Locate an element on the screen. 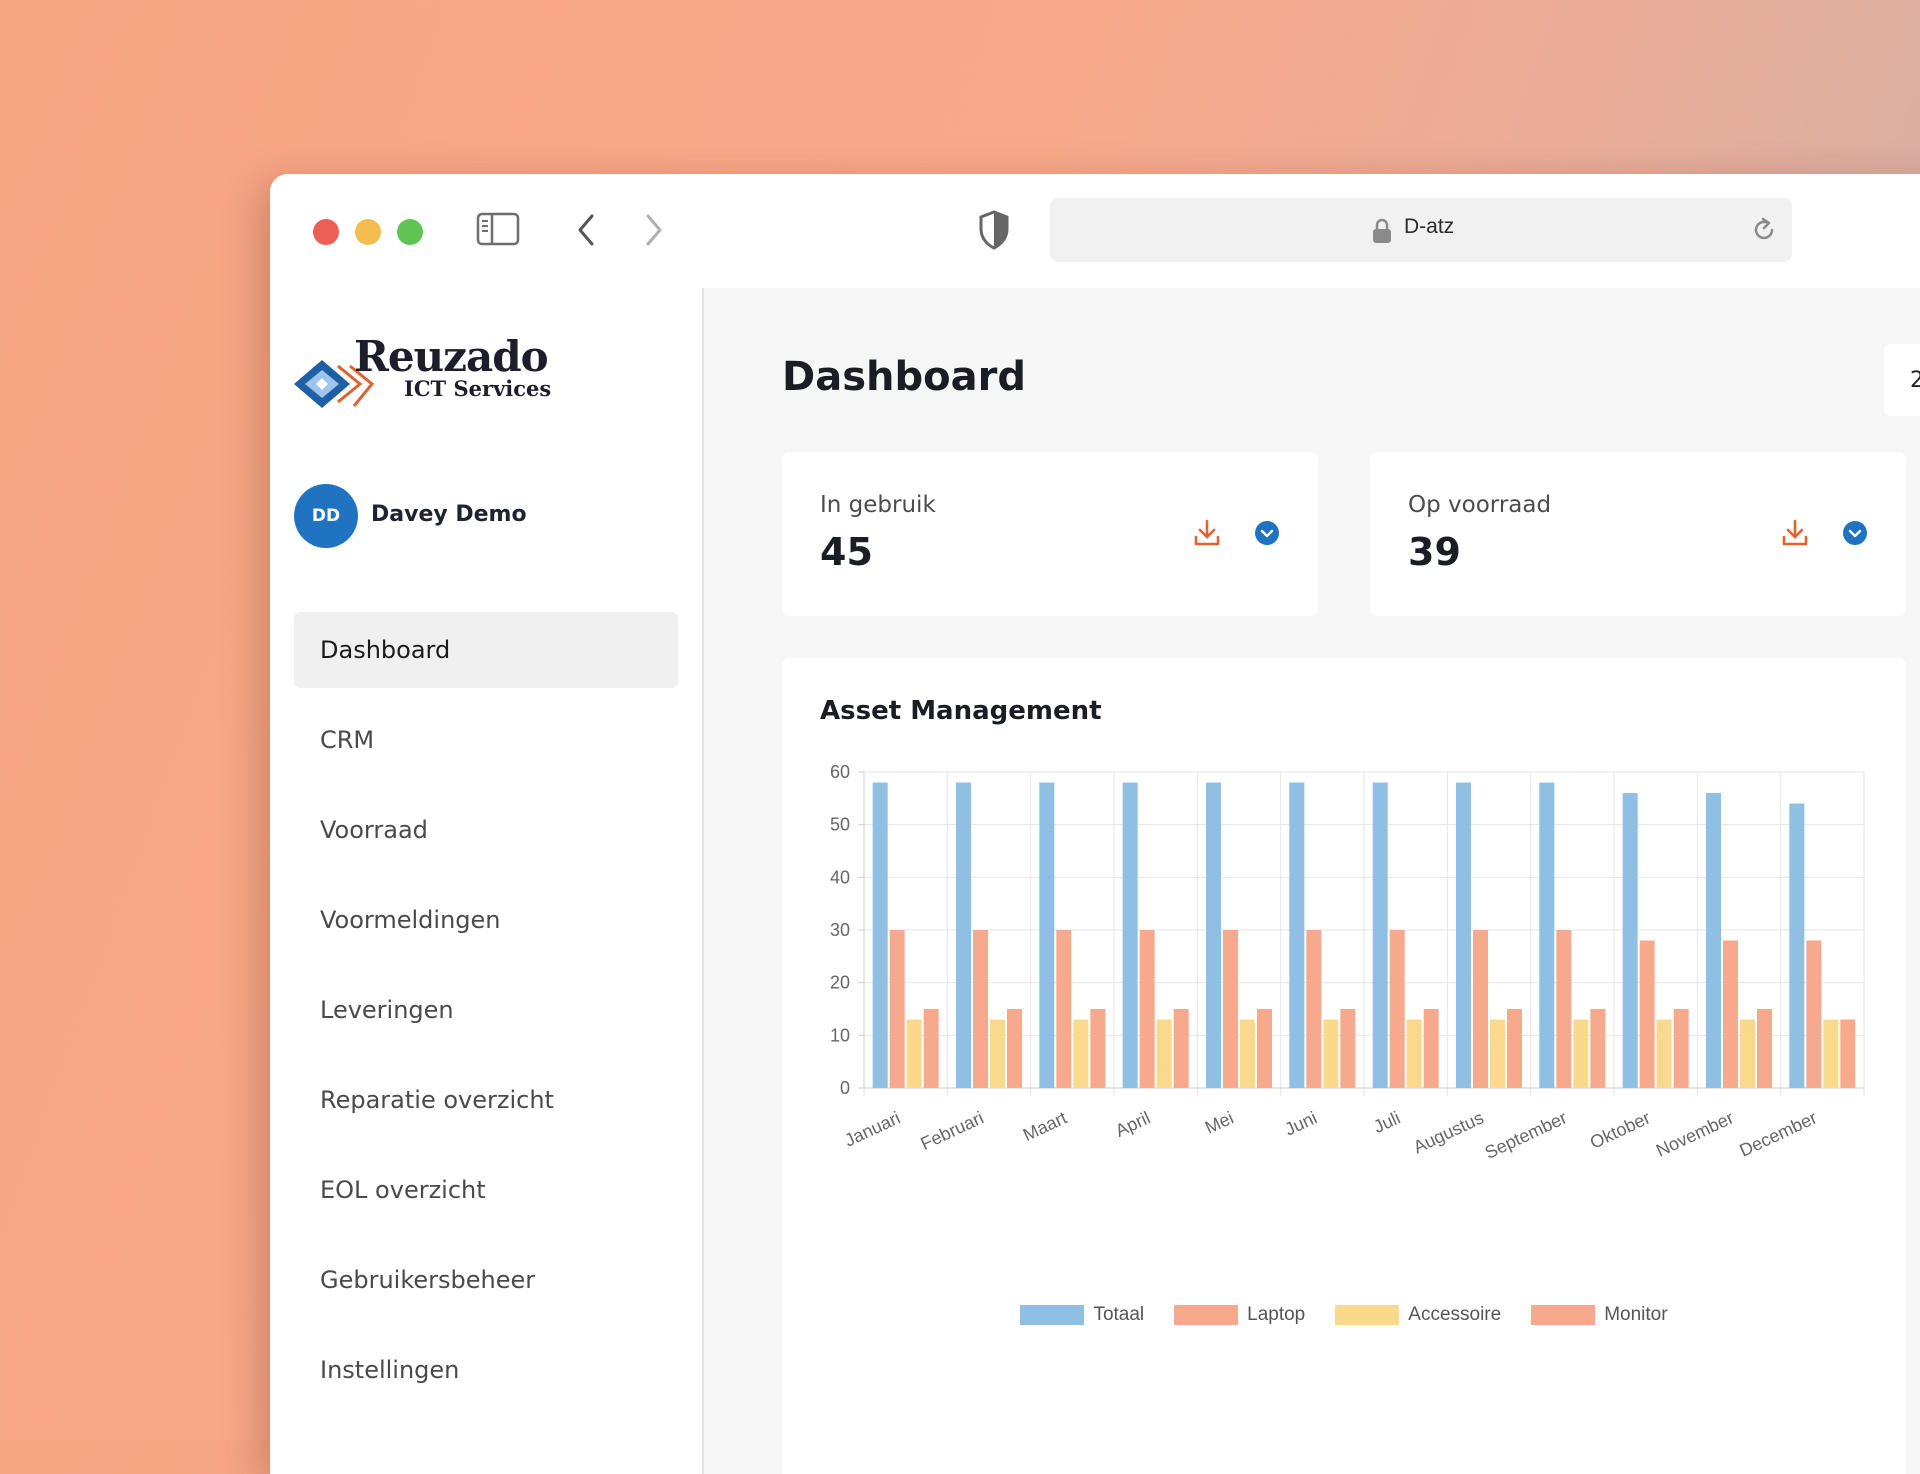 The image size is (1920, 1474). bar-totaal-mei is located at coordinates (1213, 935).